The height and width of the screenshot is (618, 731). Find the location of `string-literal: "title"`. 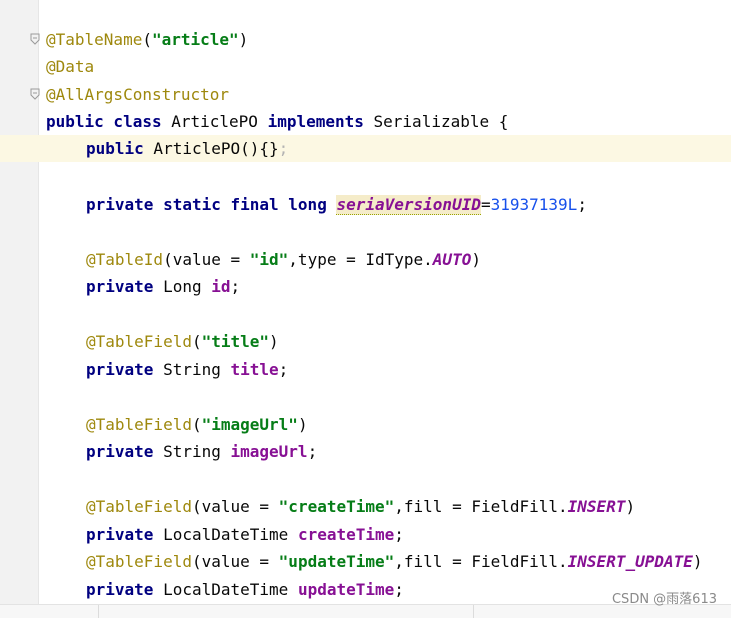

string-literal: "title" is located at coordinates (235, 341).